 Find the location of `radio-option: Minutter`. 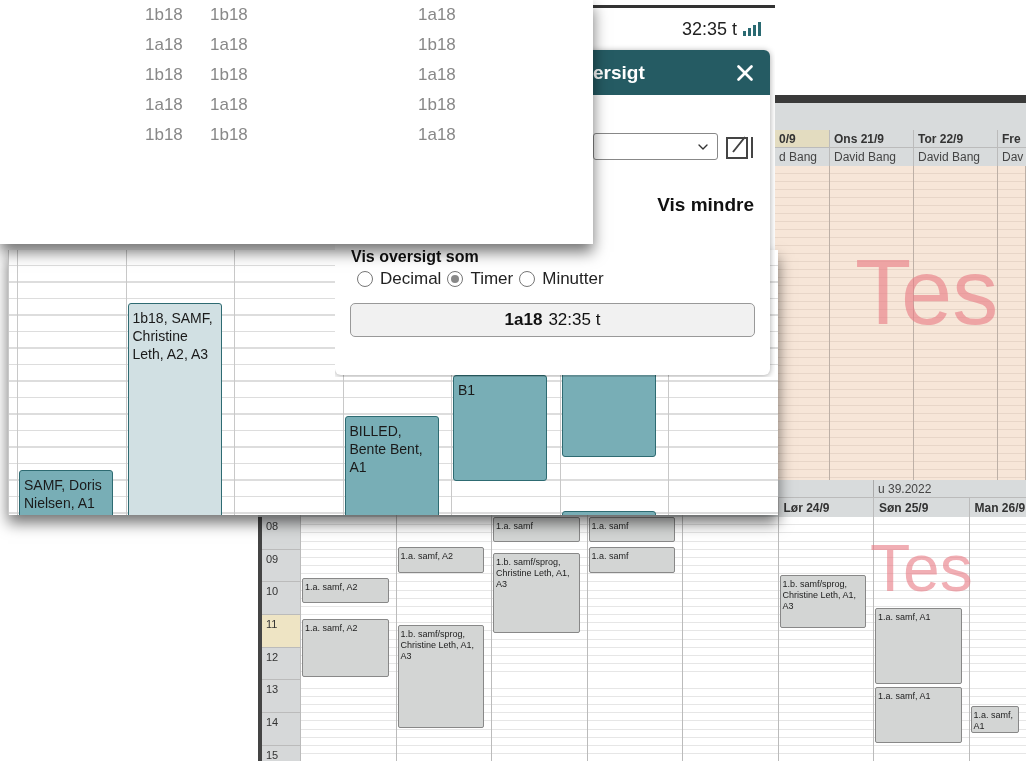

radio-option: Minutter is located at coordinates (561, 279).